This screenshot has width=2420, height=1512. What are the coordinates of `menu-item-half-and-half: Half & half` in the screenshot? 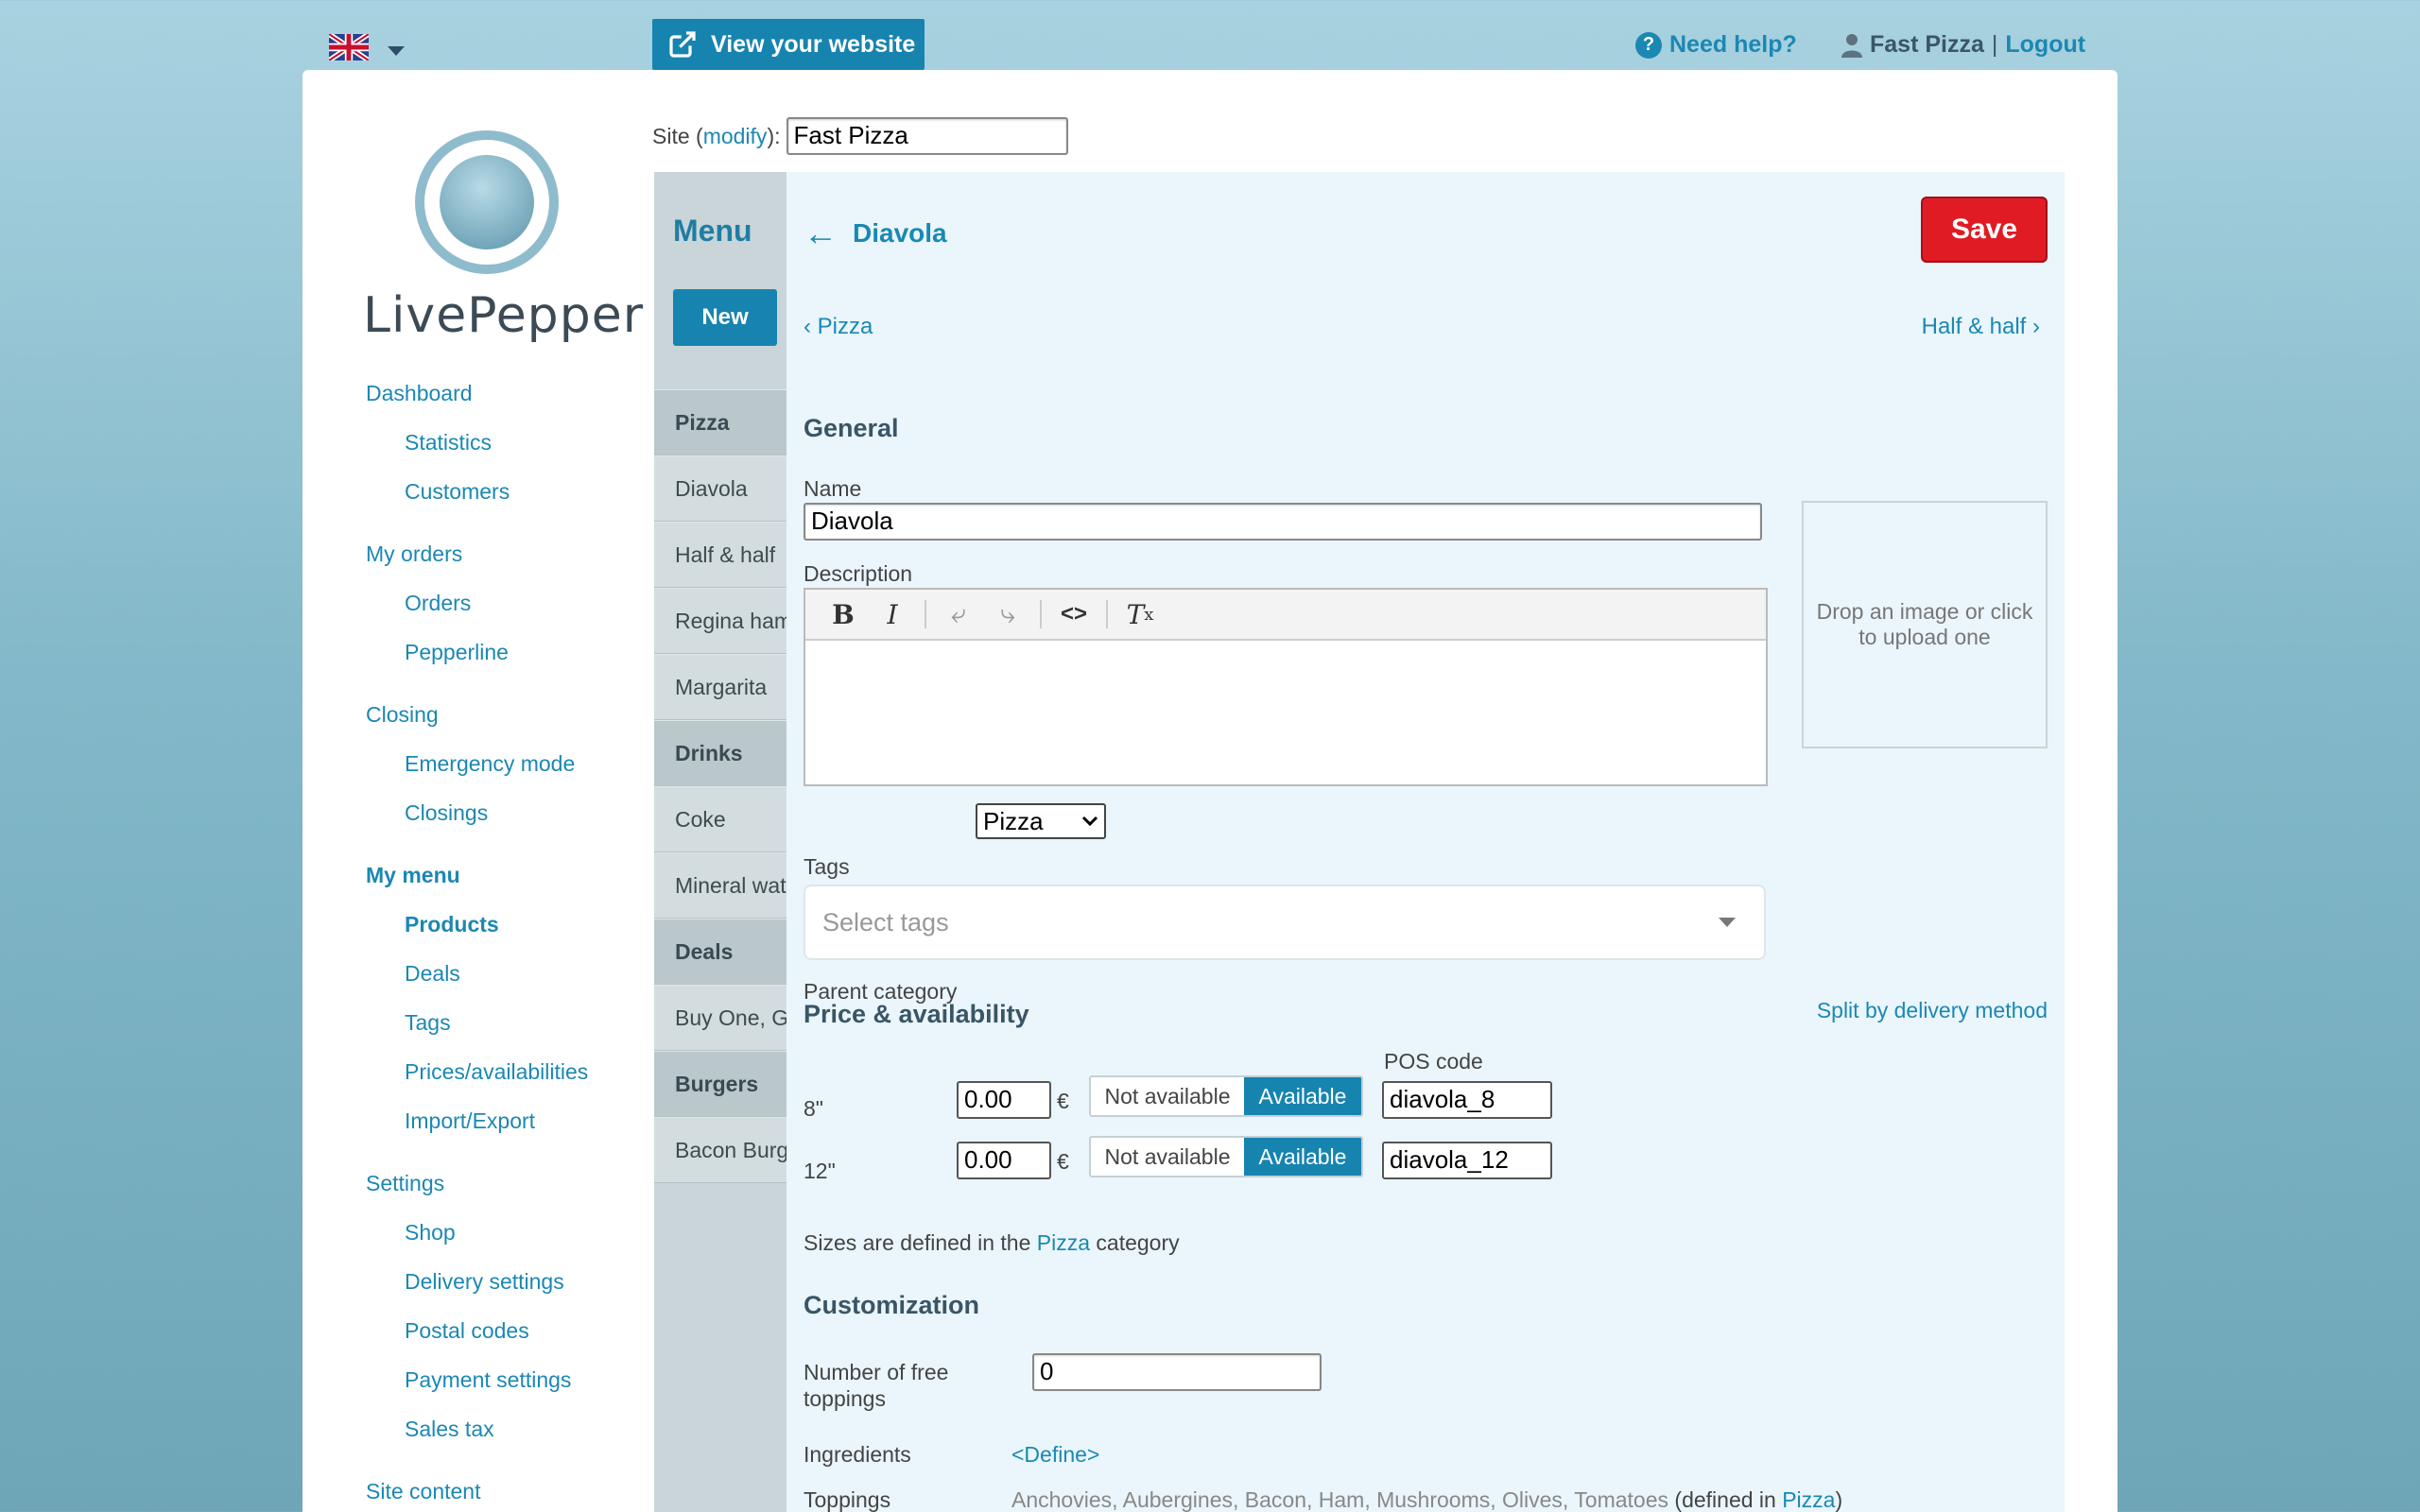 It's located at (724, 555).